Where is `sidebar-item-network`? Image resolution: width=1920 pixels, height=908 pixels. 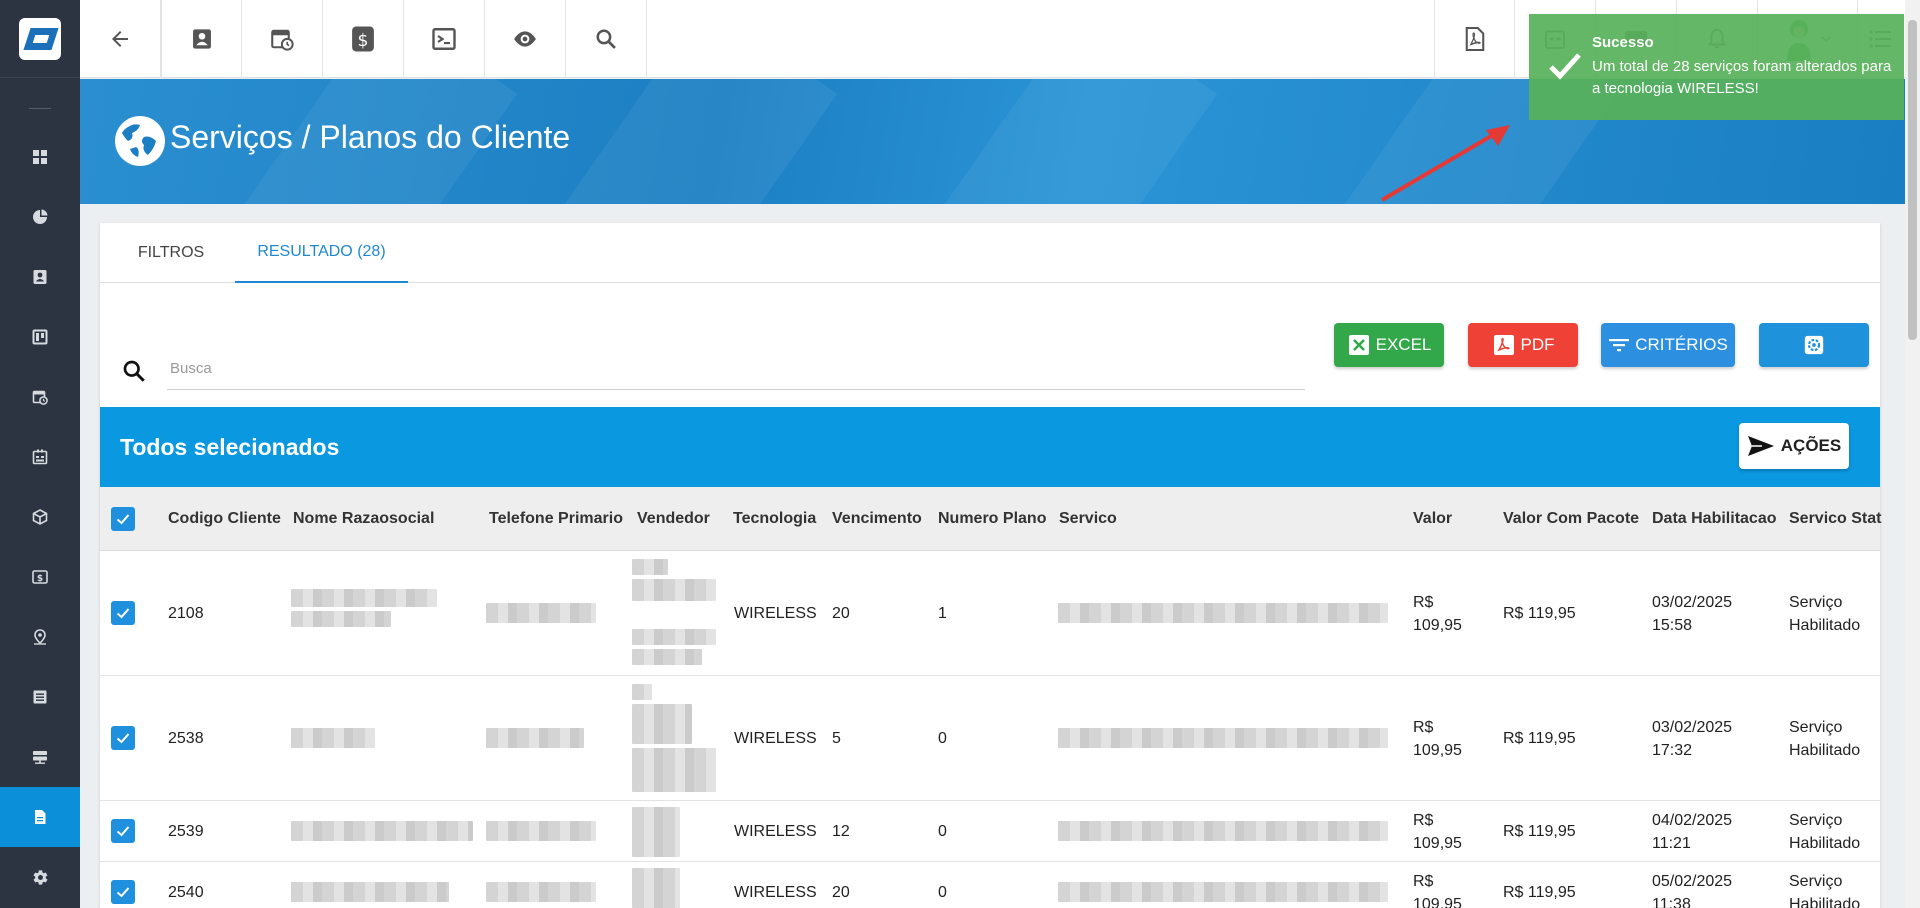 sidebar-item-network is located at coordinates (40, 757).